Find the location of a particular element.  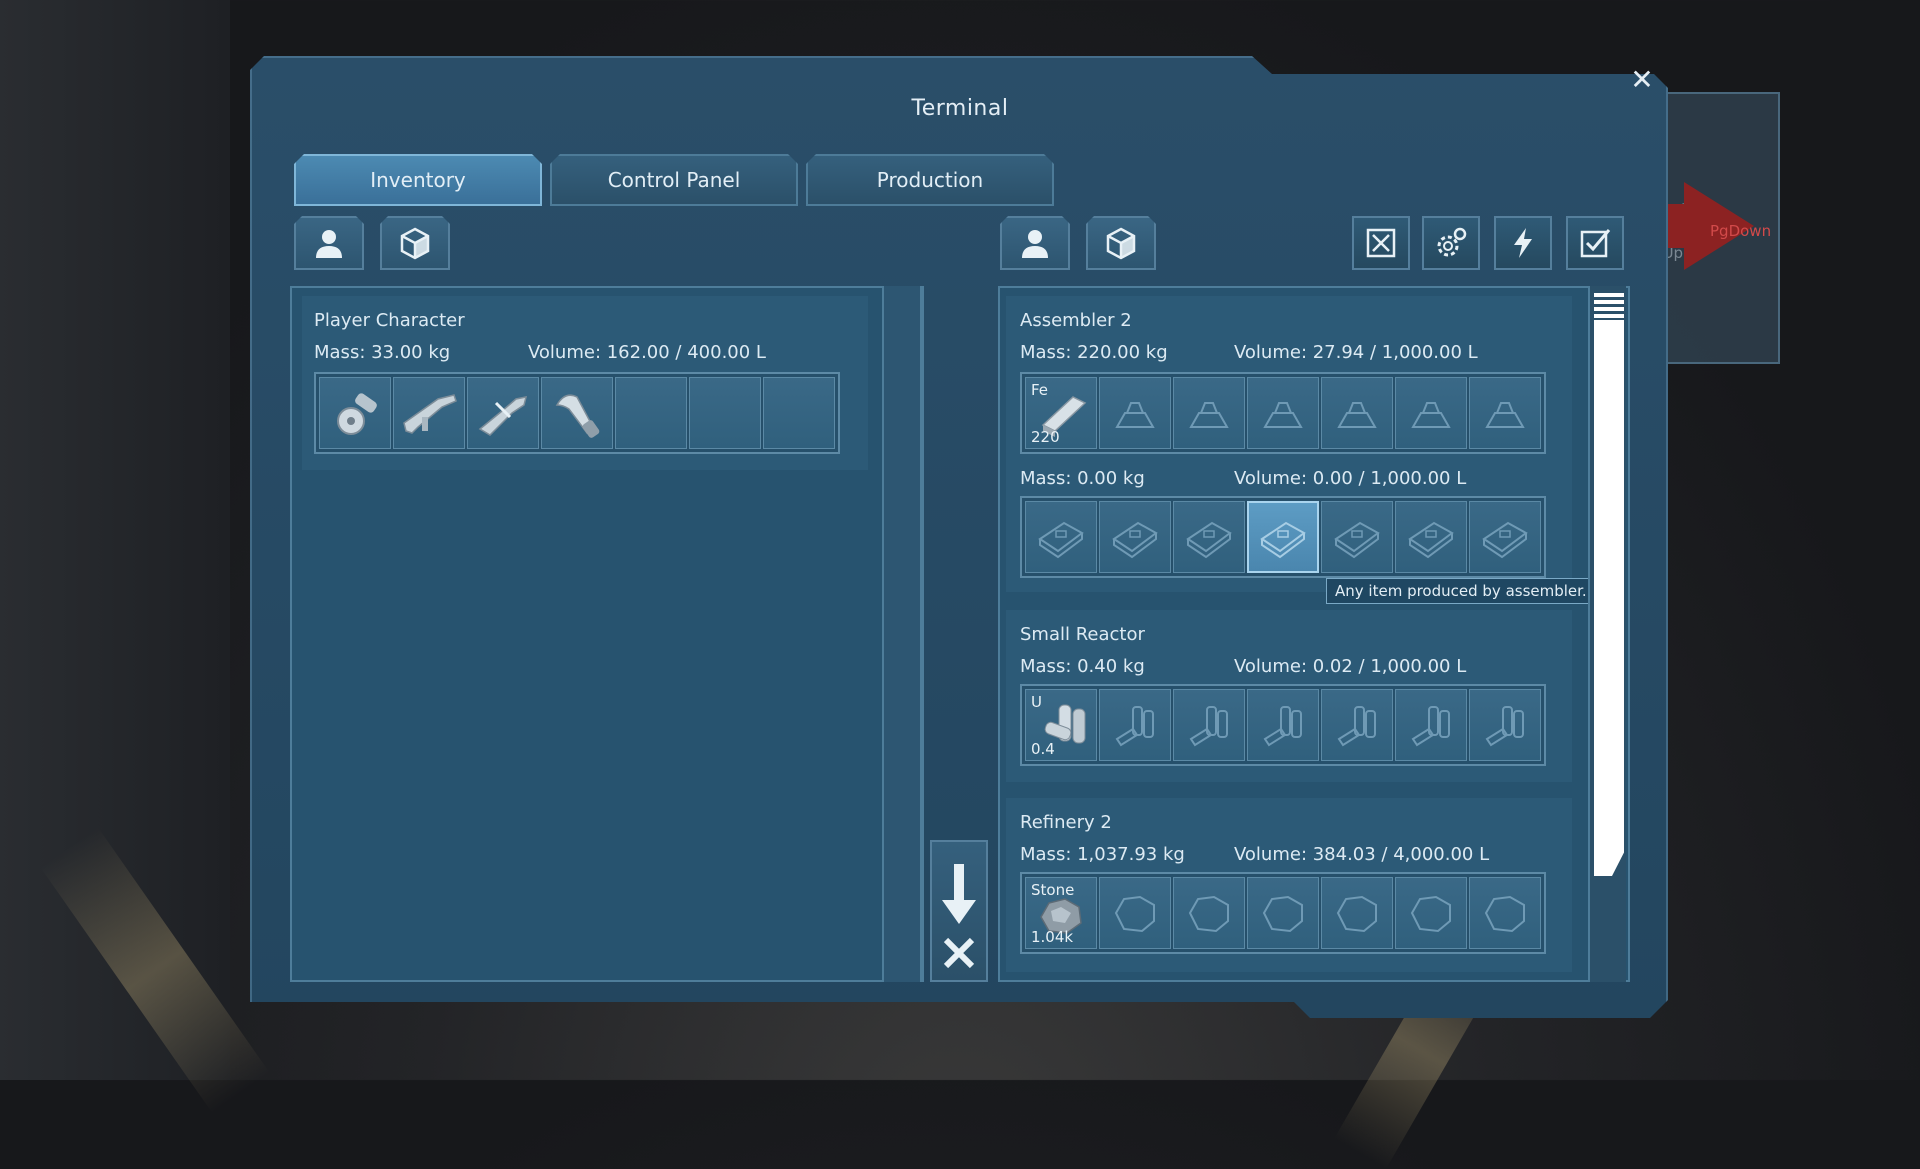

close-icon: ✕ is located at coordinates (1642, 80).